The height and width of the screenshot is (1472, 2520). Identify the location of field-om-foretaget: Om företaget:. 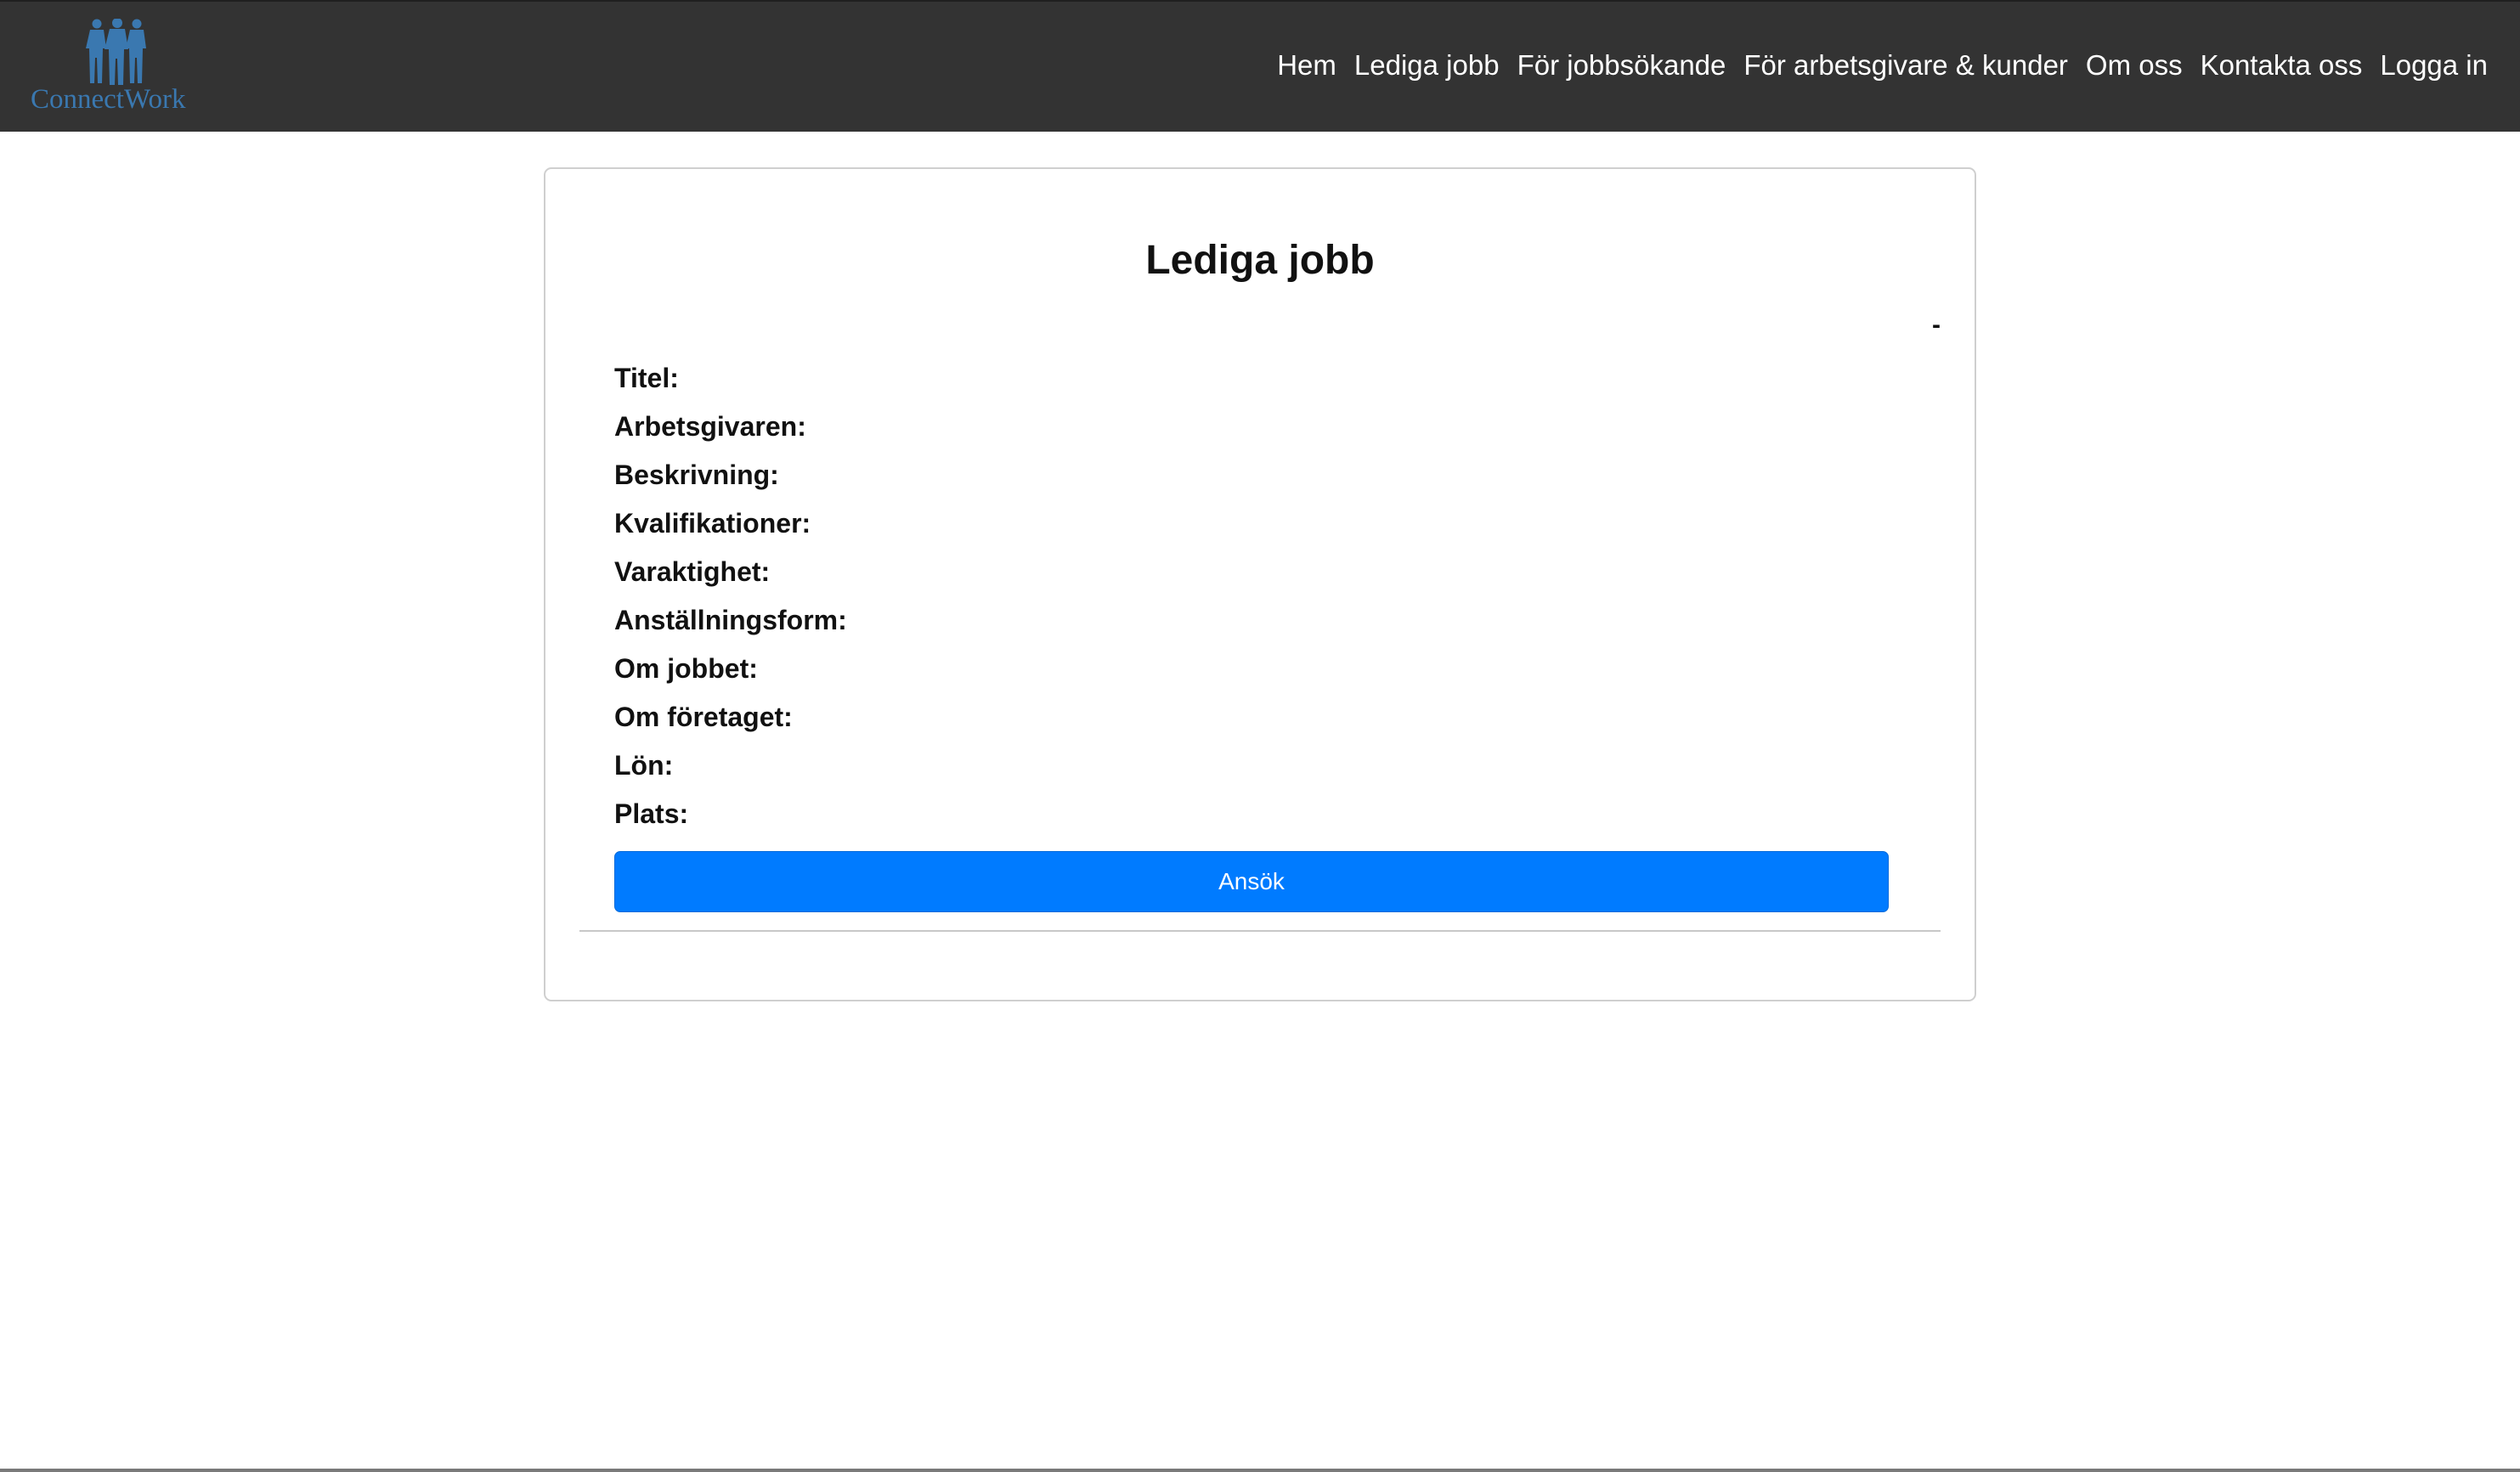
(703, 717).